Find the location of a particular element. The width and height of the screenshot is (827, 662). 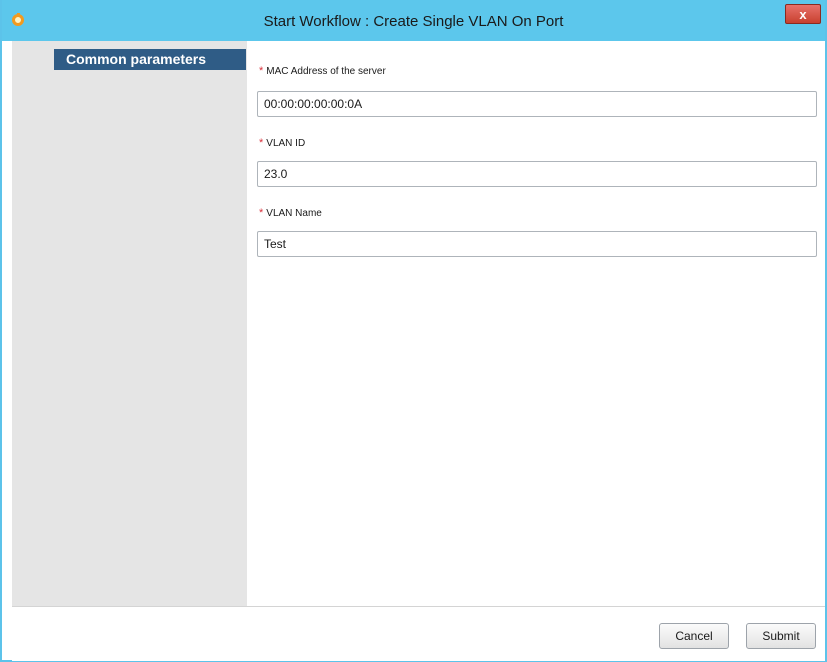

vlan-id-input: 23.0 is located at coordinates (537, 174).